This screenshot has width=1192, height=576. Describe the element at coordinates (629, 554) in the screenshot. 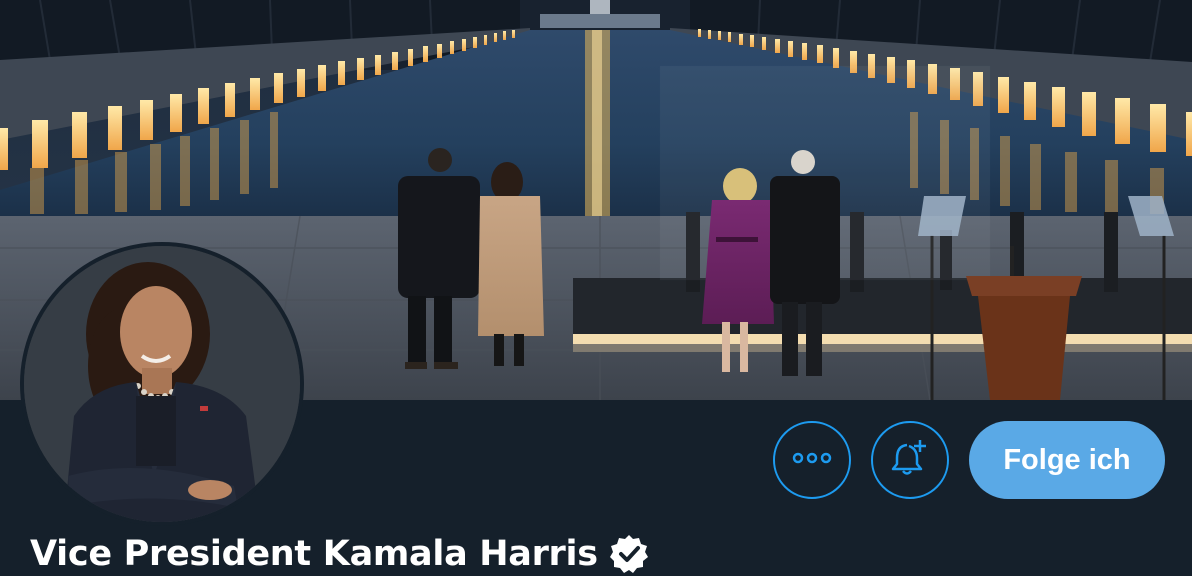

I see `verified-badge-icon` at that location.